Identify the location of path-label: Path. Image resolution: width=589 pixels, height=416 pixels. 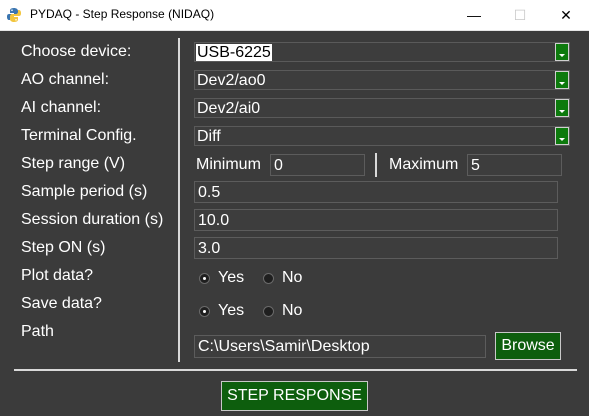
(37, 331).